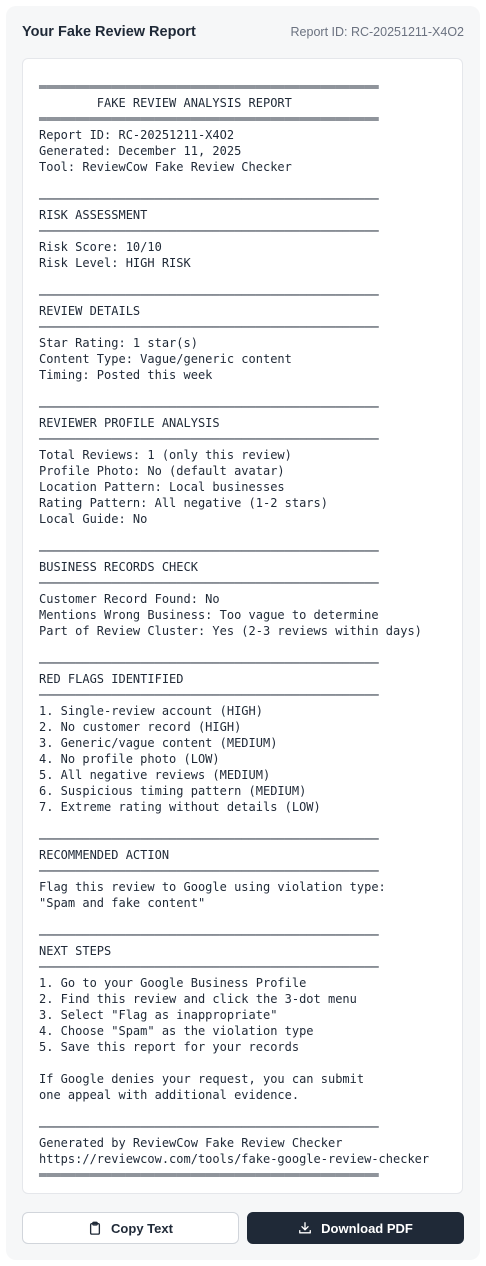 This screenshot has height=1266, width=486. What do you see at coordinates (109, 32) in the screenshot?
I see `report-title: Your Fake Review Report` at bounding box center [109, 32].